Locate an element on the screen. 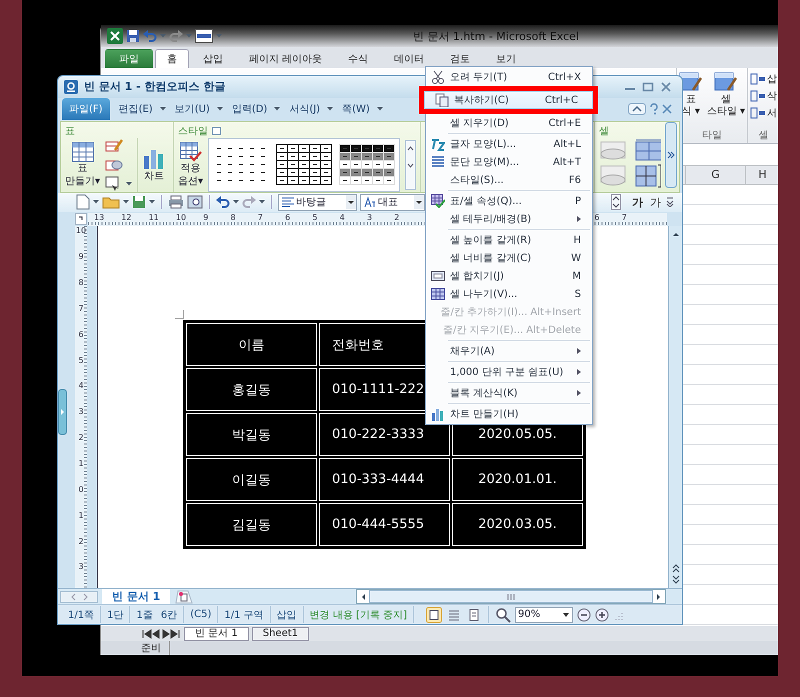  ribbon-tab: 검토 is located at coordinates (460, 58).